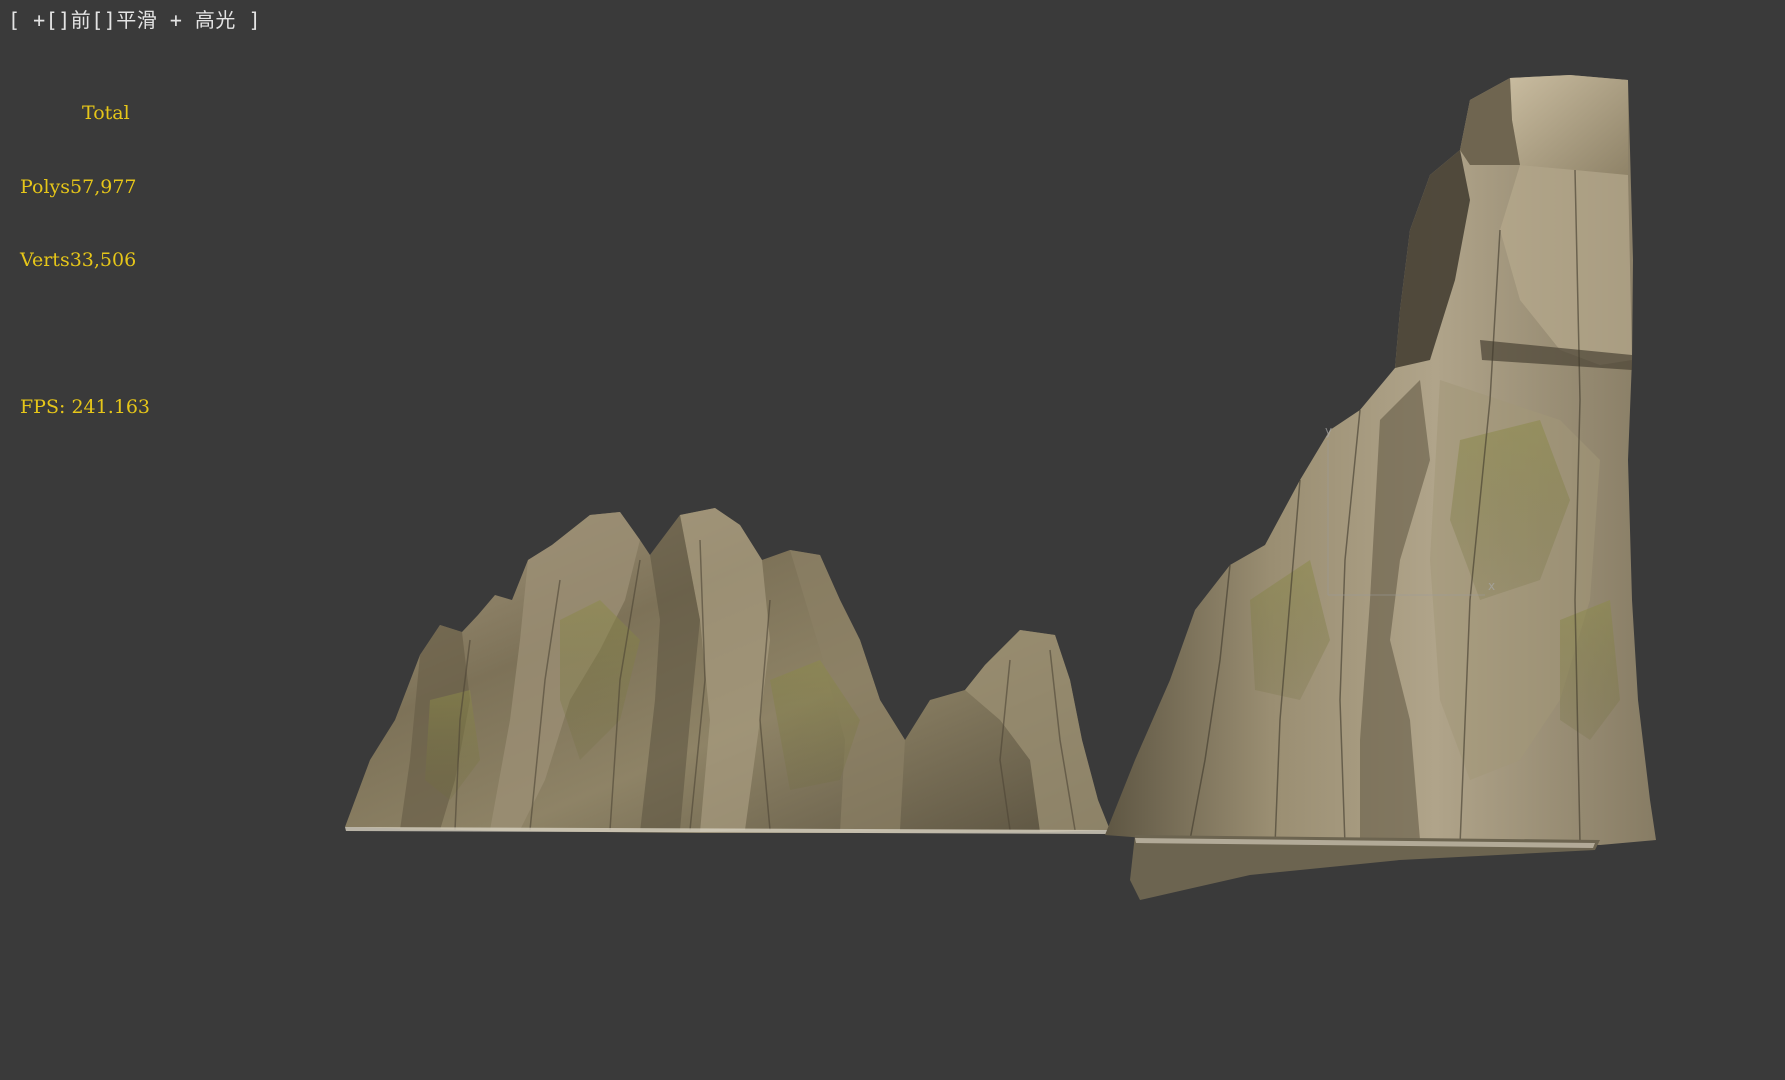  I want to click on stats-total-label: Total, so click(106, 113).